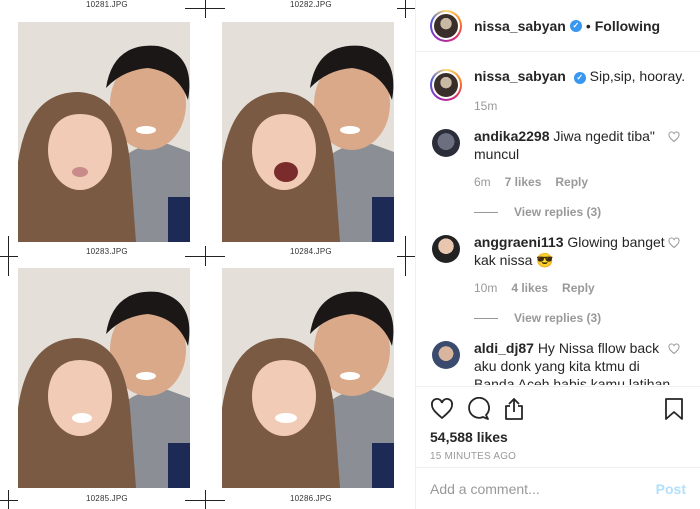 The height and width of the screenshot is (509, 700). What do you see at coordinates (311, 4) in the screenshot?
I see `photo-label: 10282.JPG` at bounding box center [311, 4].